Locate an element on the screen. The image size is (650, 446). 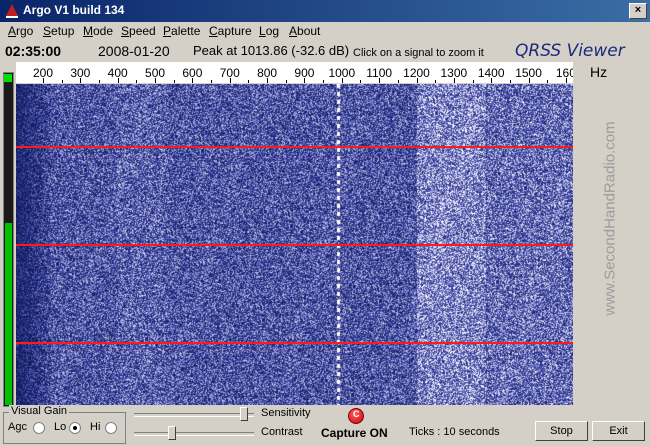
menu-item: Palette is located at coordinates (181, 31).